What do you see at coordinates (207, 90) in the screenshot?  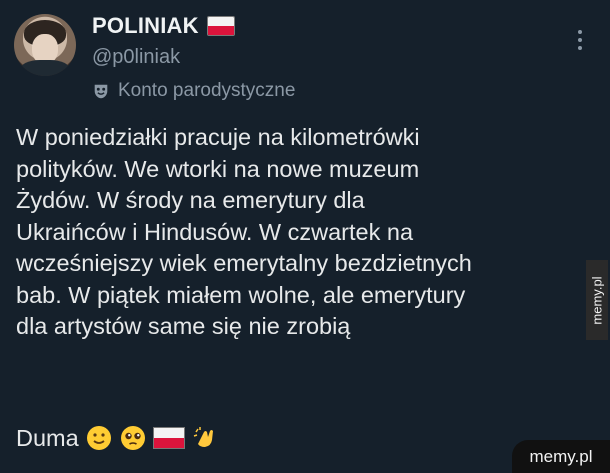 I see `parody-label: Konto parodystyczne` at bounding box center [207, 90].